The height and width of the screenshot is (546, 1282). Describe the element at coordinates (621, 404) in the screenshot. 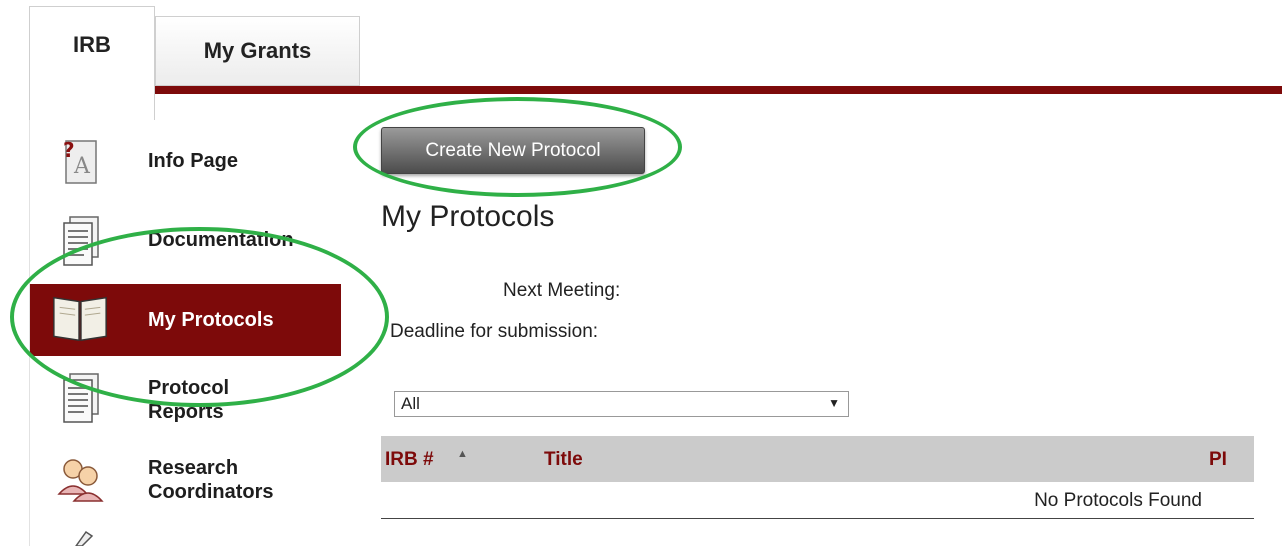

I see `protocol-filter-select: All ▼` at that location.